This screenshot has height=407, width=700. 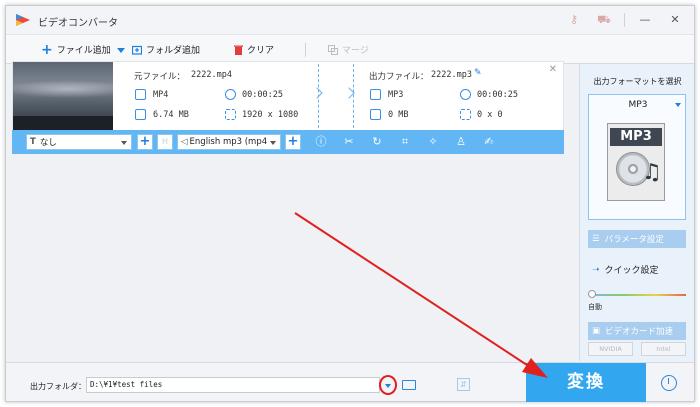 I want to click on quality-slider-handle, so click(x=592, y=294).